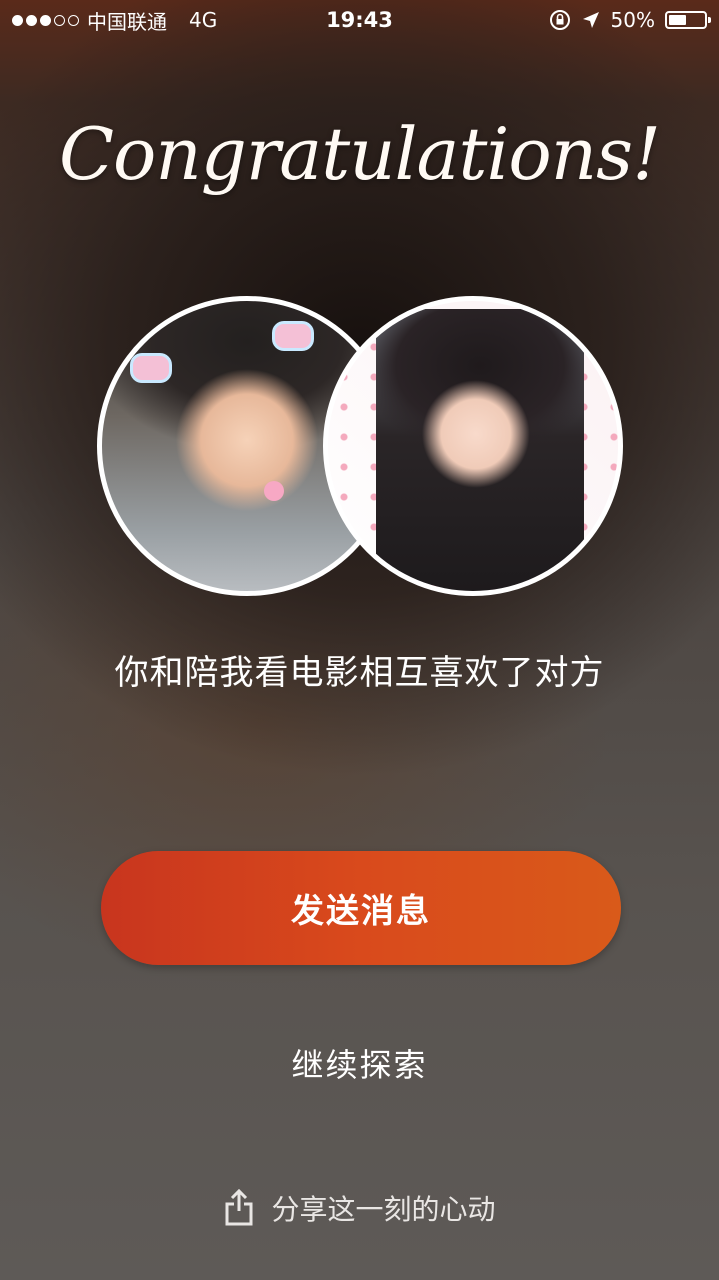 This screenshot has height=1280, width=719. What do you see at coordinates (359, 1063) in the screenshot?
I see `continue-exploring-link: 继续探索` at bounding box center [359, 1063].